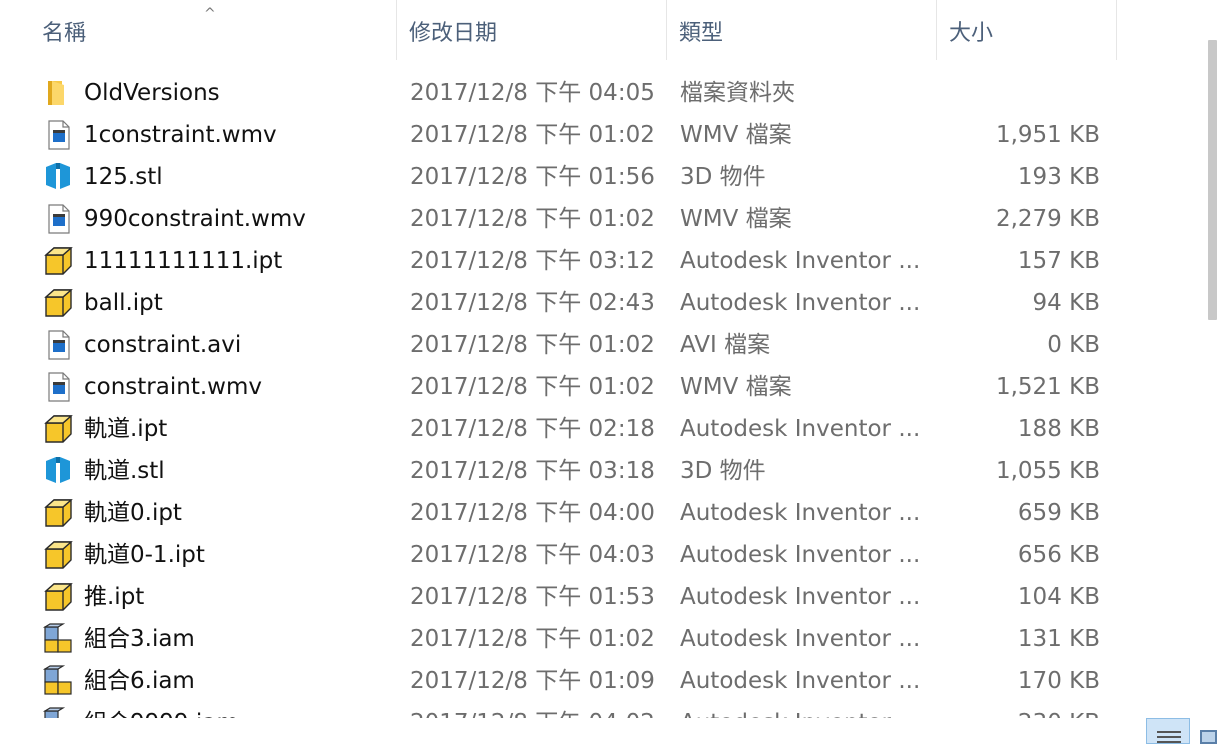  Describe the element at coordinates (971, 33) in the screenshot. I see `column-header-size-label: 大小` at that location.